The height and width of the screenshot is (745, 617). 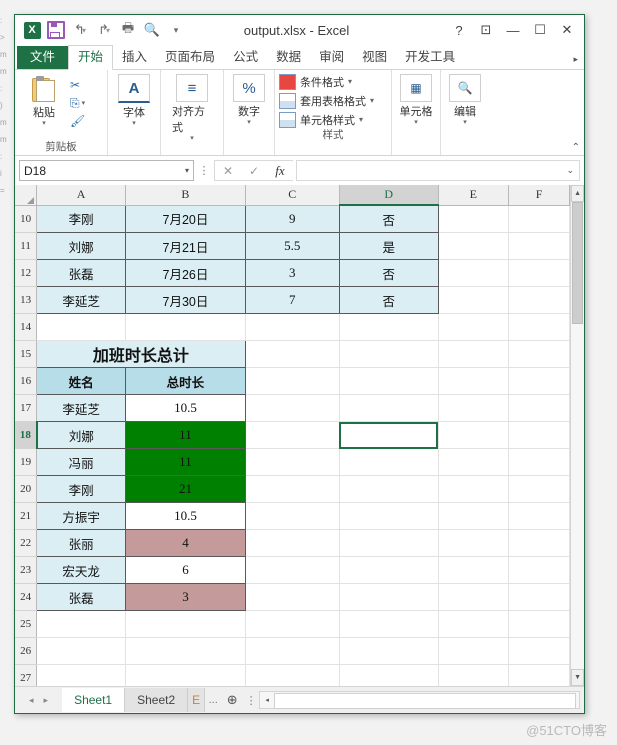 What do you see at coordinates (292, 300) in the screenshot?
I see `grid-cell: 7` at bounding box center [292, 300].